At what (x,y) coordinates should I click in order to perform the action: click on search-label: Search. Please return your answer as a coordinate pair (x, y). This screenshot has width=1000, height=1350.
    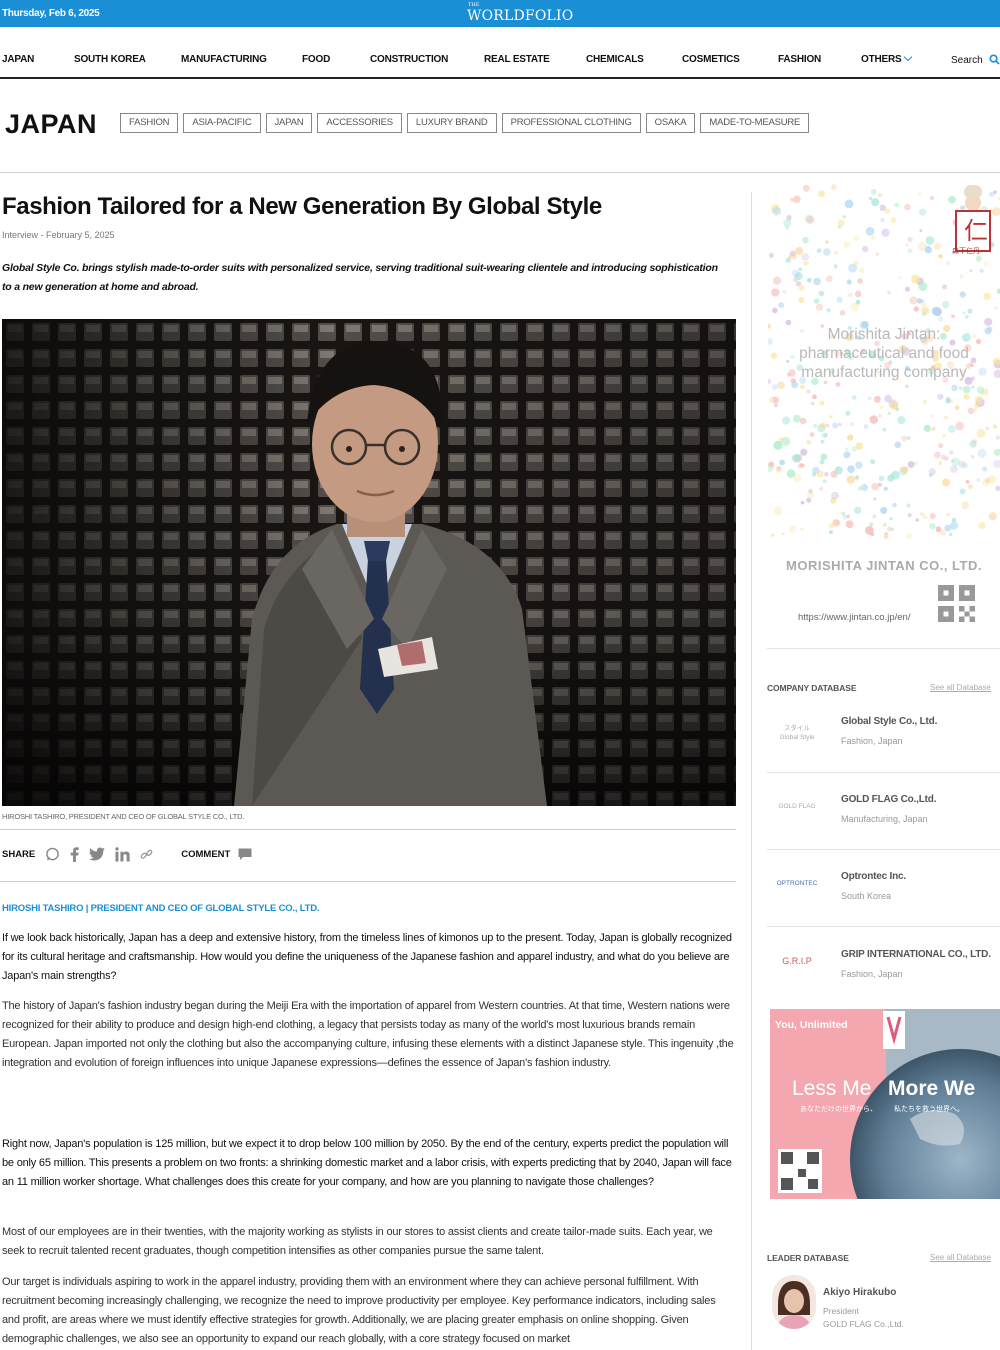
    Looking at the image, I should click on (967, 60).